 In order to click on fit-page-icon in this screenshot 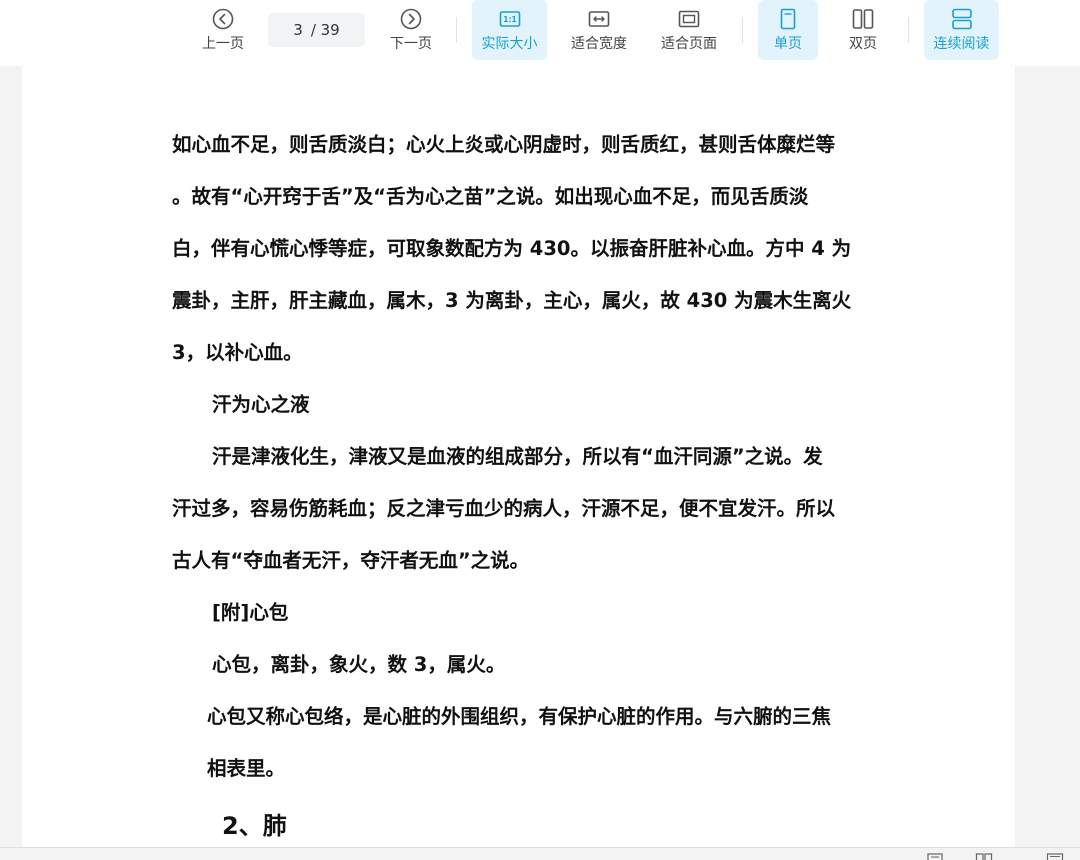, I will do `click(689, 19)`.